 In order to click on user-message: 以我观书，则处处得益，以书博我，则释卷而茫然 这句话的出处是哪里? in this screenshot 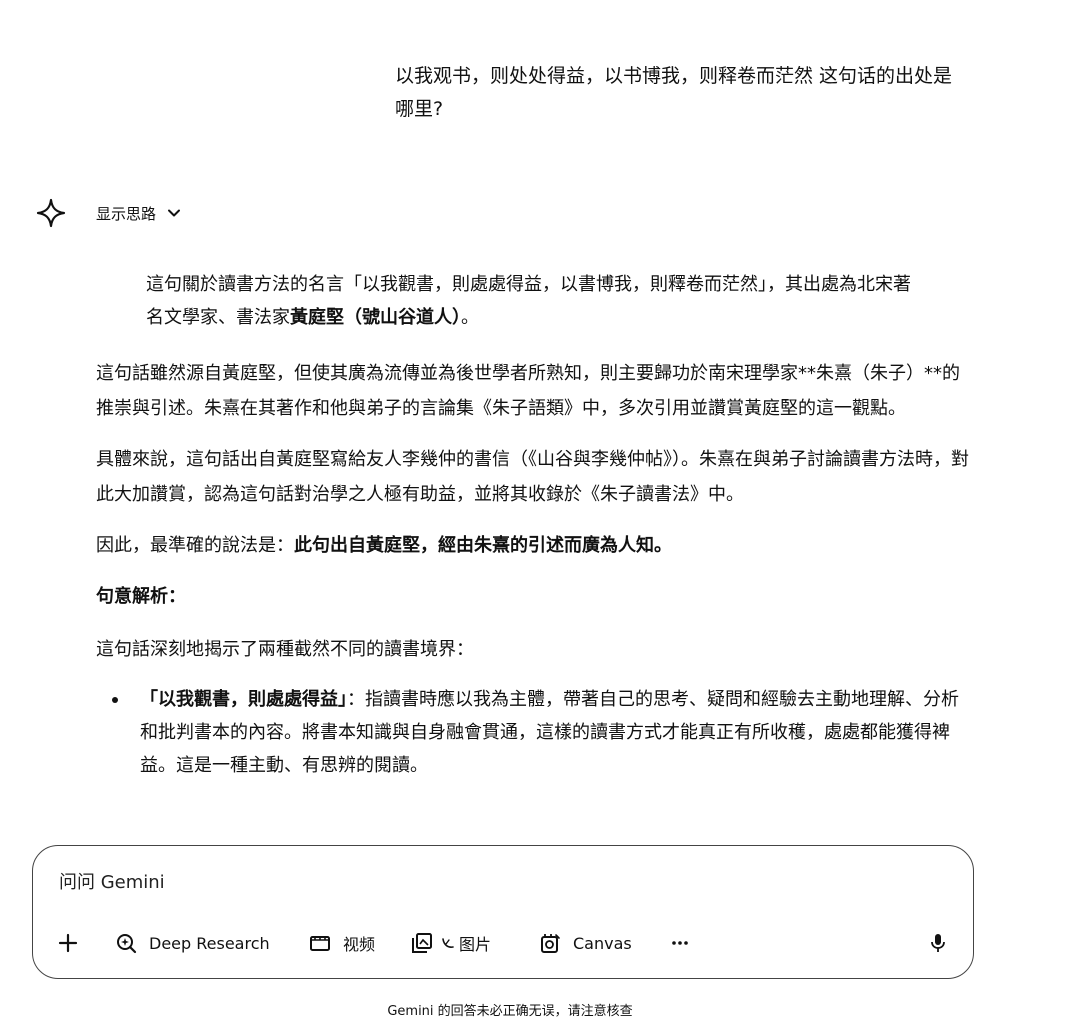, I will do `click(674, 92)`.